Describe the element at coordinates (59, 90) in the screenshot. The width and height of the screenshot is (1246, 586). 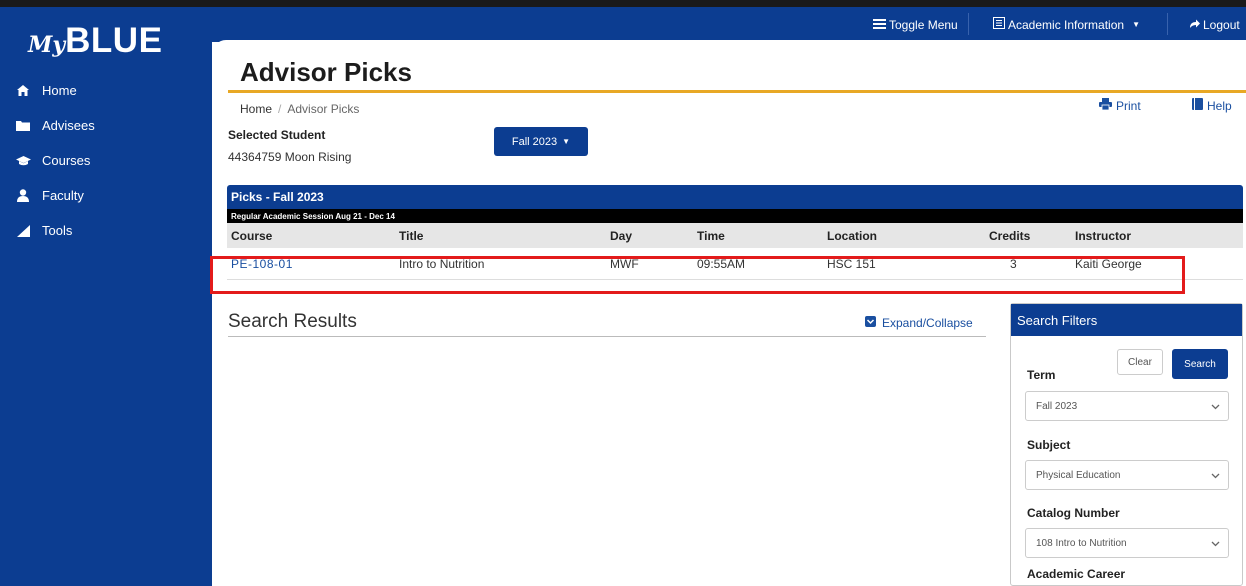
I see `sidebar-item-label: Home` at that location.